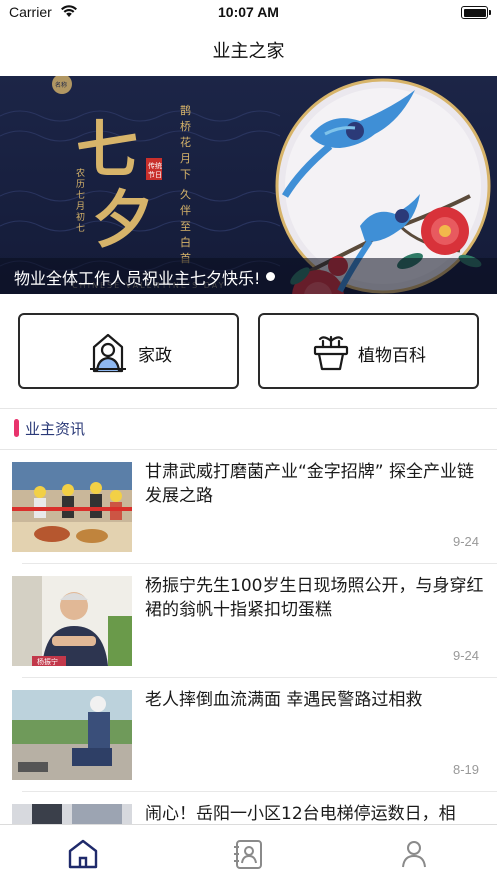 The width and height of the screenshot is (497, 883). What do you see at coordinates (128, 351) in the screenshot?
I see `housekeeping-button: 家政` at bounding box center [128, 351].